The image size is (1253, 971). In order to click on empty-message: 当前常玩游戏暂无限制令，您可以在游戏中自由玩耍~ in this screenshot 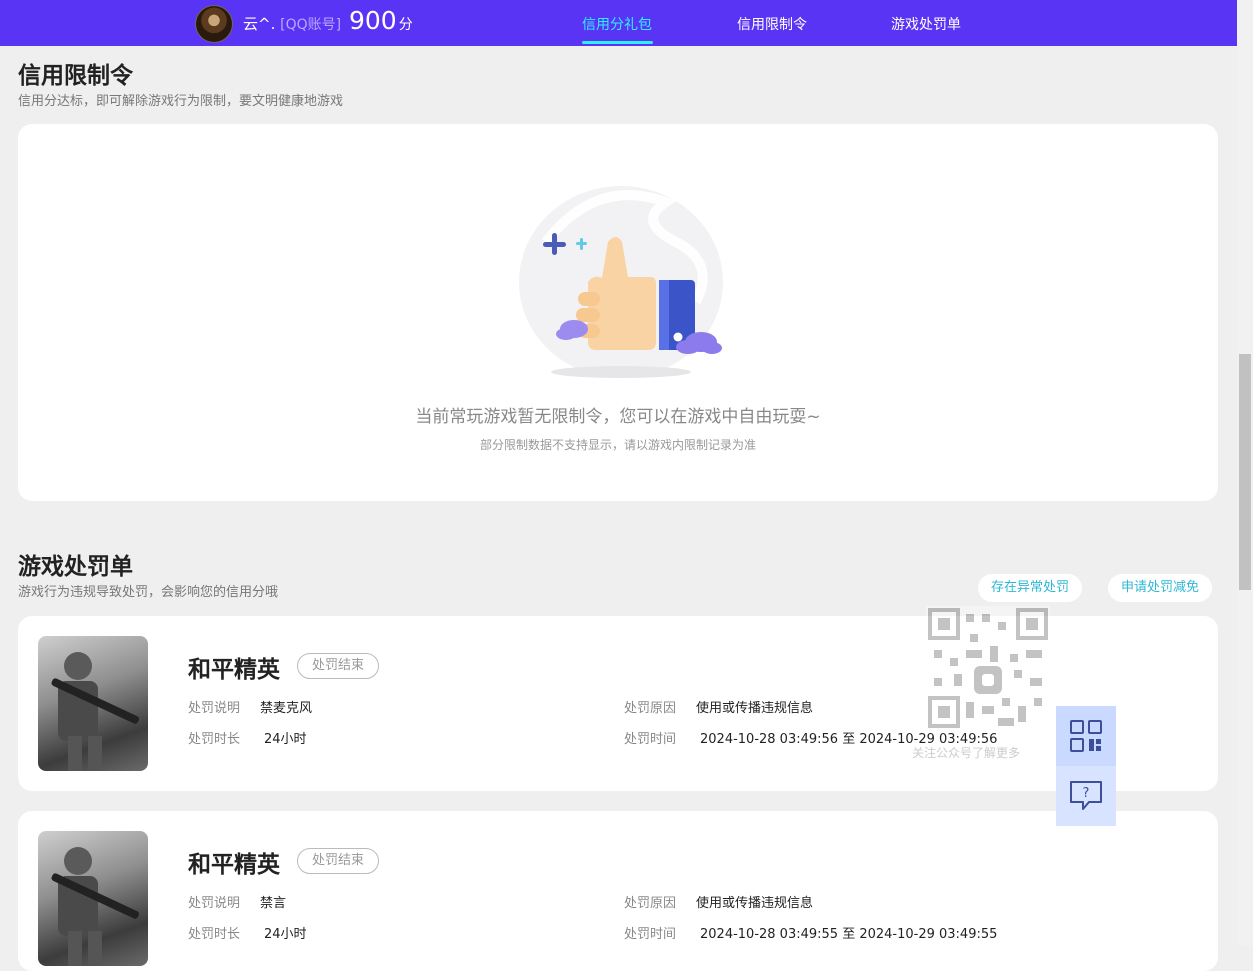, I will do `click(618, 417)`.